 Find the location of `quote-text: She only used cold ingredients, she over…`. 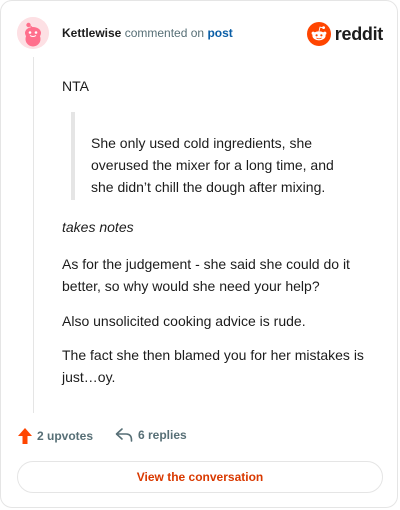

quote-text: She only used cold ingredients, she over… is located at coordinates (212, 165).